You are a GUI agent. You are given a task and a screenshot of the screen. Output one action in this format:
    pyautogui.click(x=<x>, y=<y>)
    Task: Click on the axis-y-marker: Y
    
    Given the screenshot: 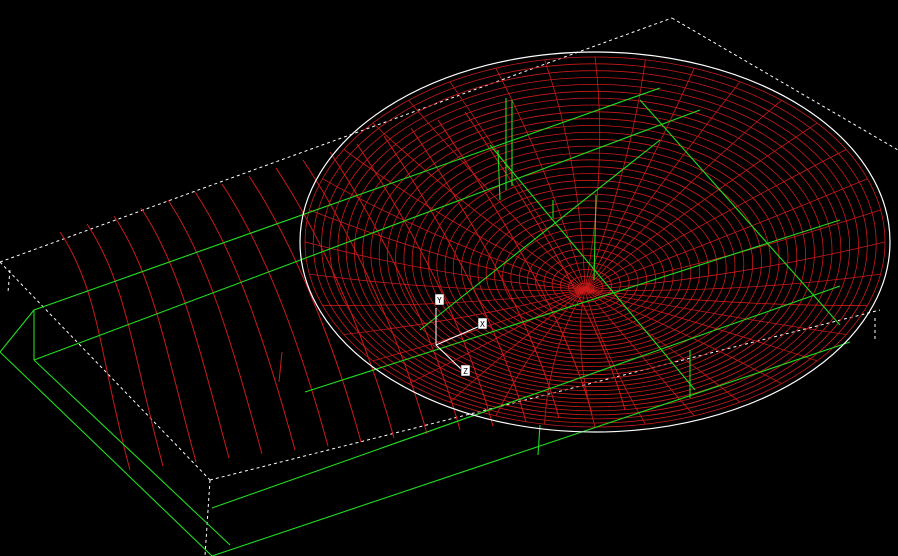 What is the action you would take?
    pyautogui.click(x=439, y=299)
    